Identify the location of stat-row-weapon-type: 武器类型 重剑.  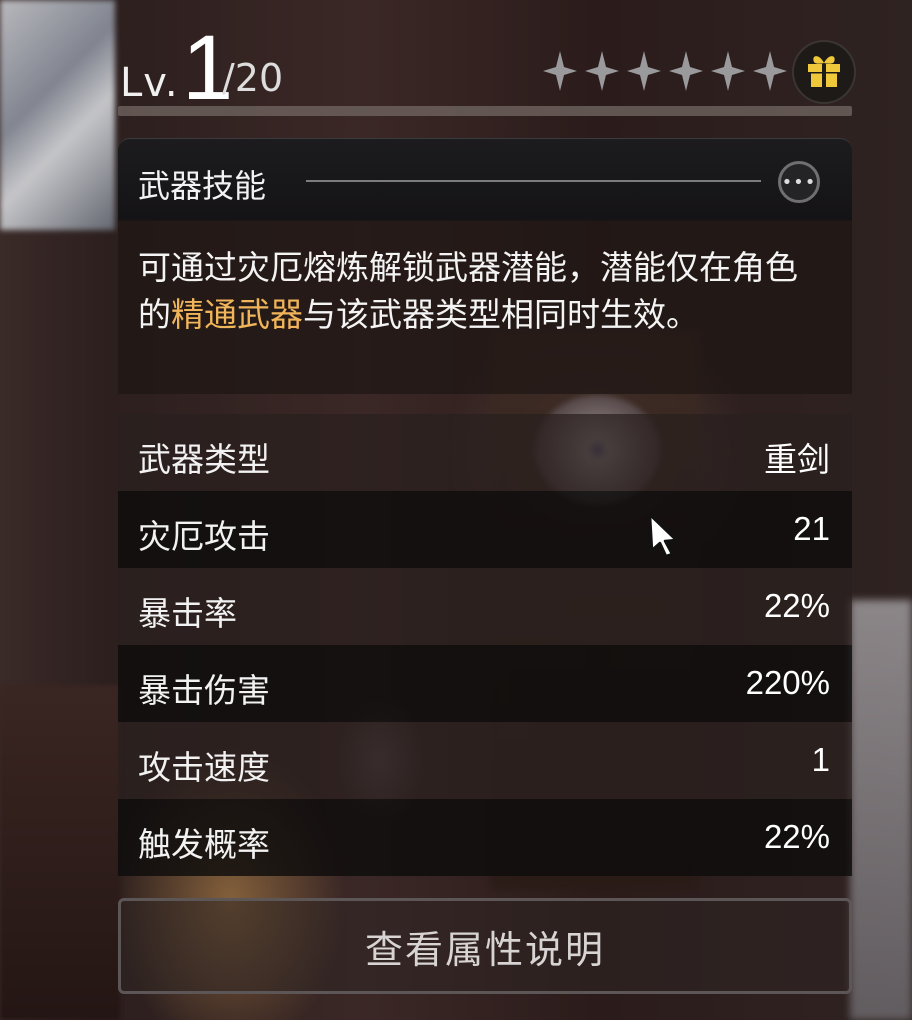
(485, 452).